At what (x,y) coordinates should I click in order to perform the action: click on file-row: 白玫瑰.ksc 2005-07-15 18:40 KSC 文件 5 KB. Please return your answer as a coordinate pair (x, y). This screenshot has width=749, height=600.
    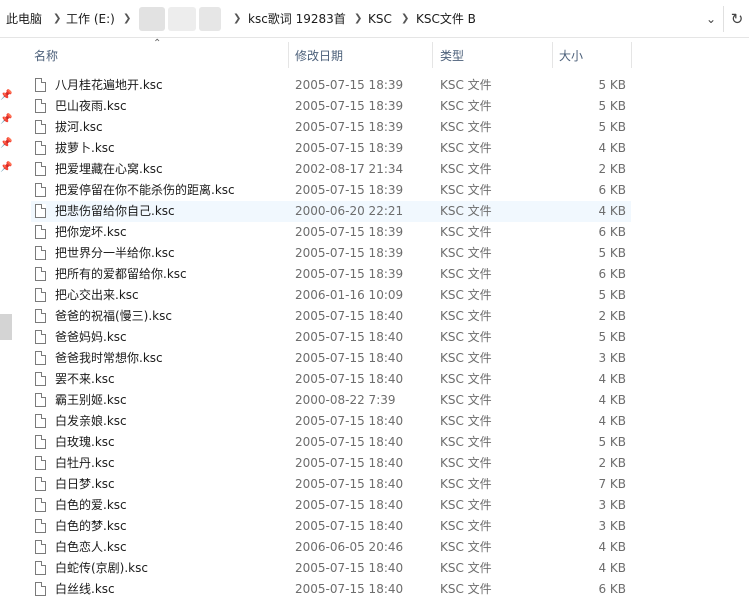
    Looking at the image, I should click on (331, 442).